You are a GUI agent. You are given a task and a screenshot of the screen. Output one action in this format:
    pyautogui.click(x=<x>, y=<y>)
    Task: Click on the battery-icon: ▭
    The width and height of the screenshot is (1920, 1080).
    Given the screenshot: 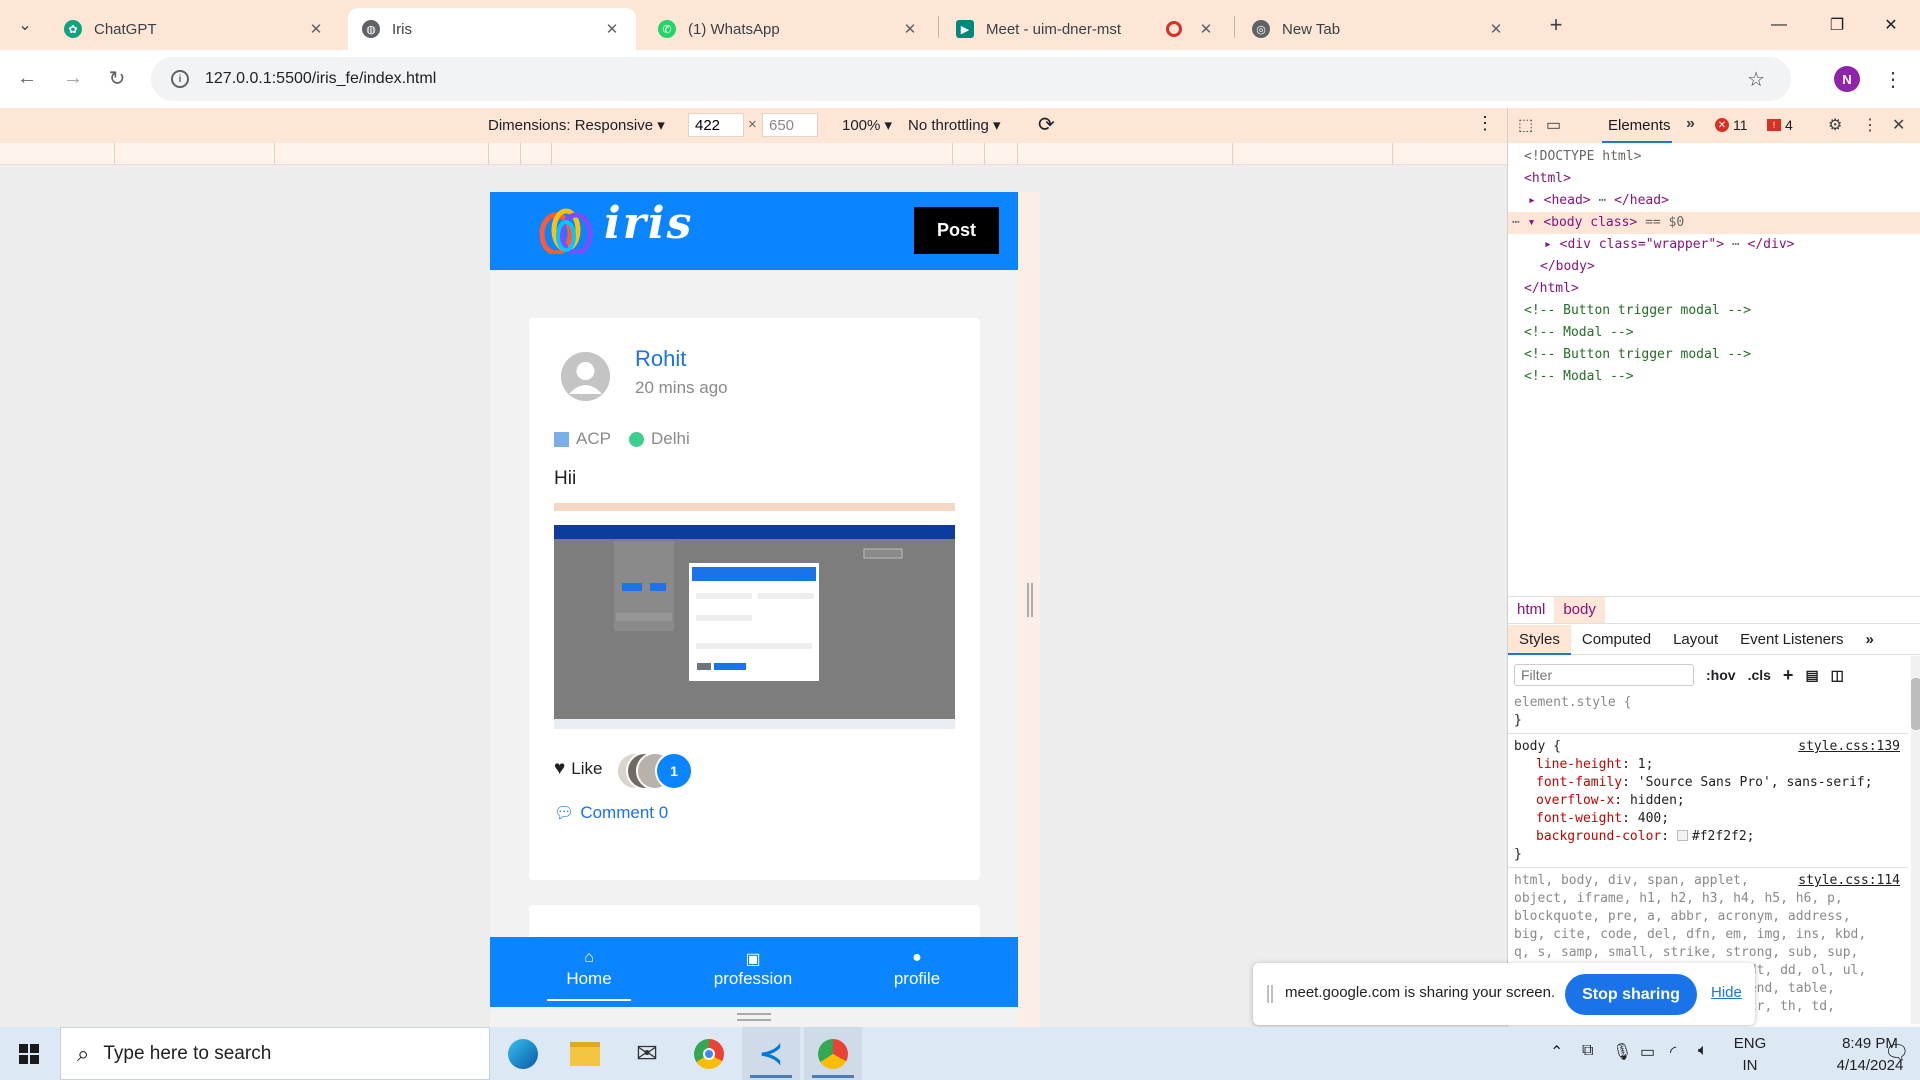 What is the action you would take?
    pyautogui.click(x=1647, y=1052)
    